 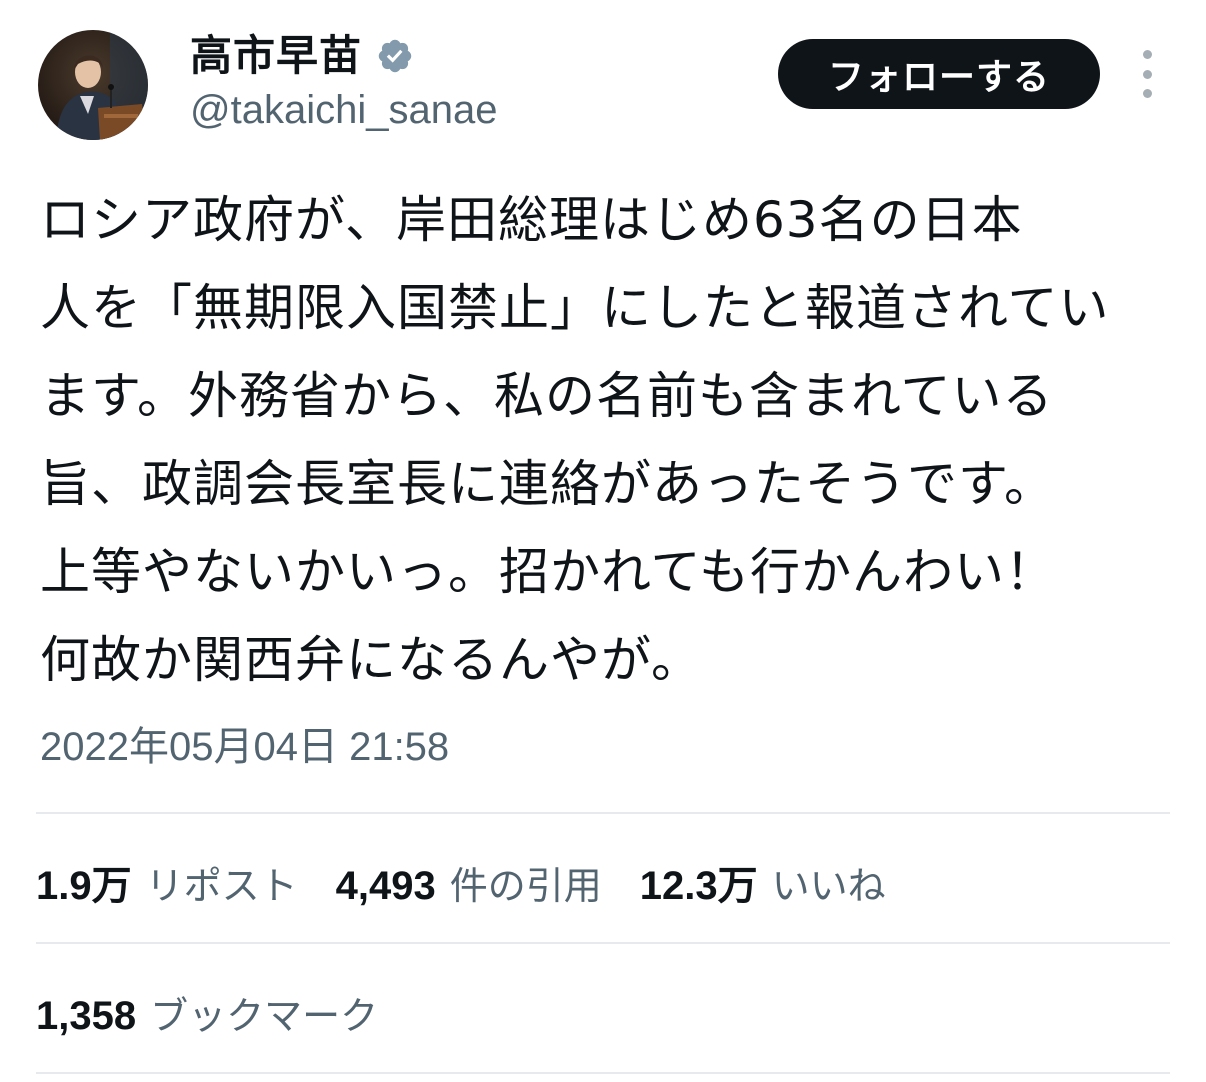 I want to click on tweet-line: ます。外務省から、私の名前も含まれている, so click(x=547, y=396).